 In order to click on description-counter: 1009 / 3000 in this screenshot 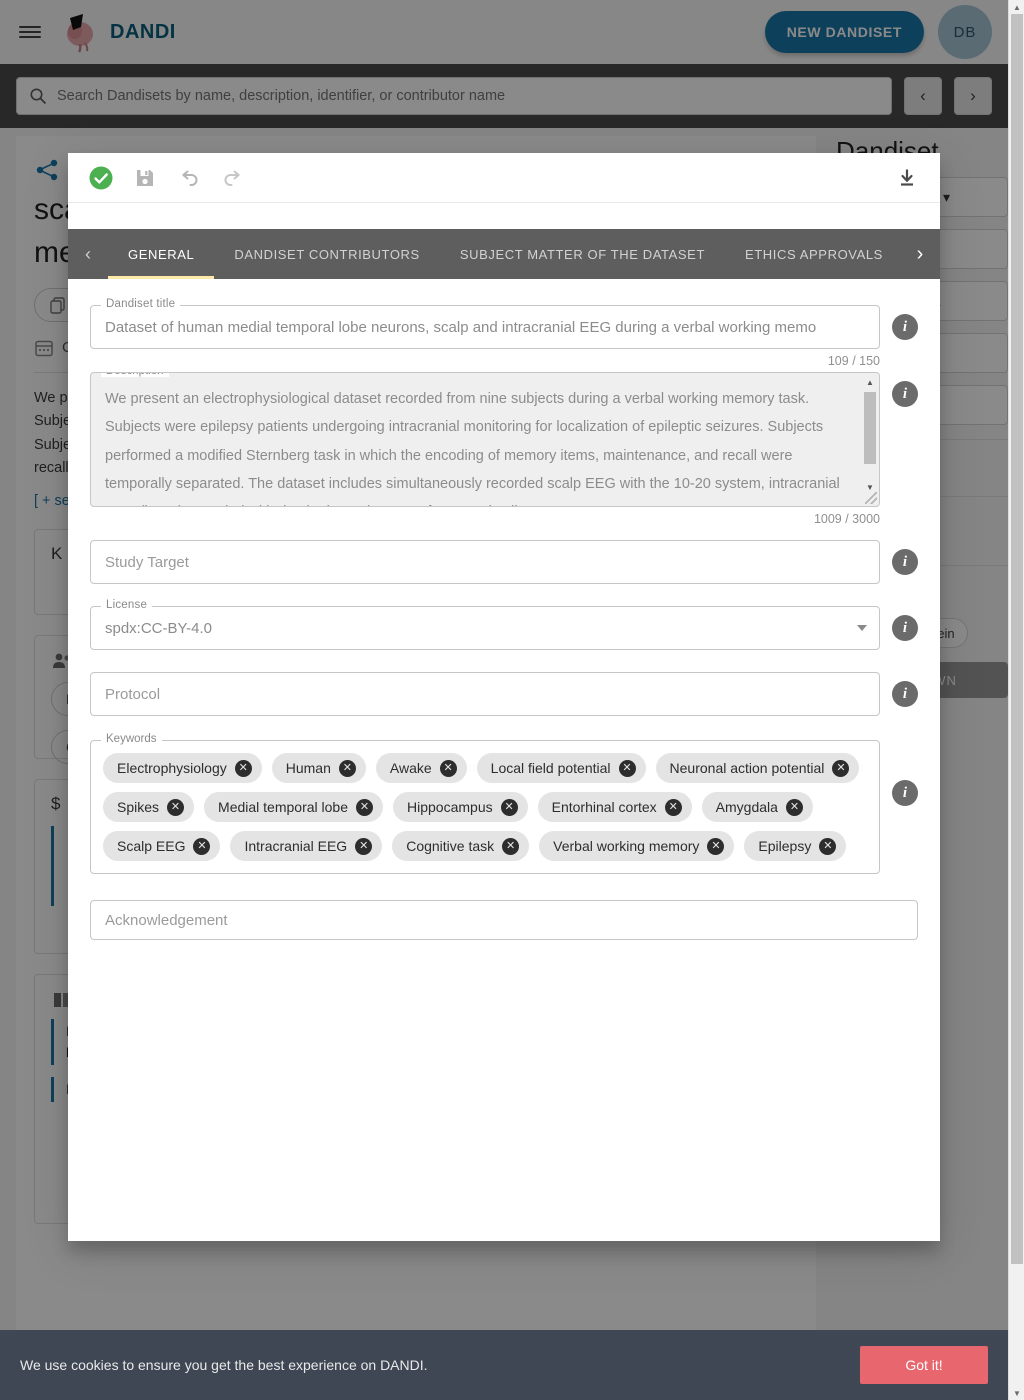, I will do `click(846, 519)`.